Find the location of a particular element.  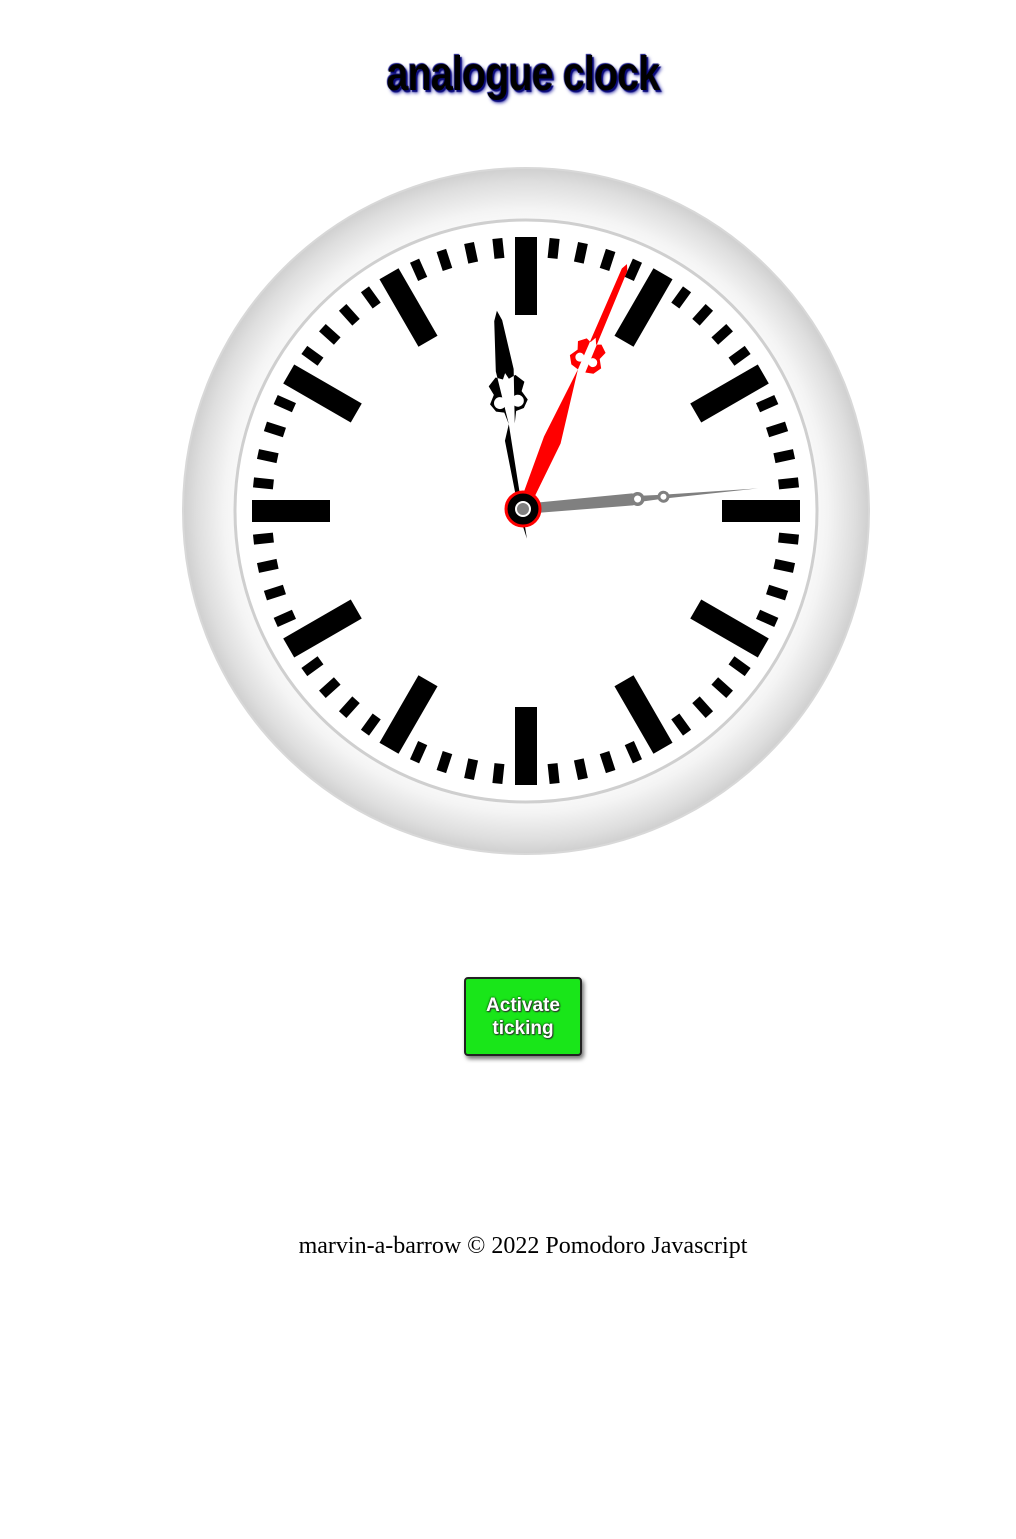

center-cap is located at coordinates (523, 509).